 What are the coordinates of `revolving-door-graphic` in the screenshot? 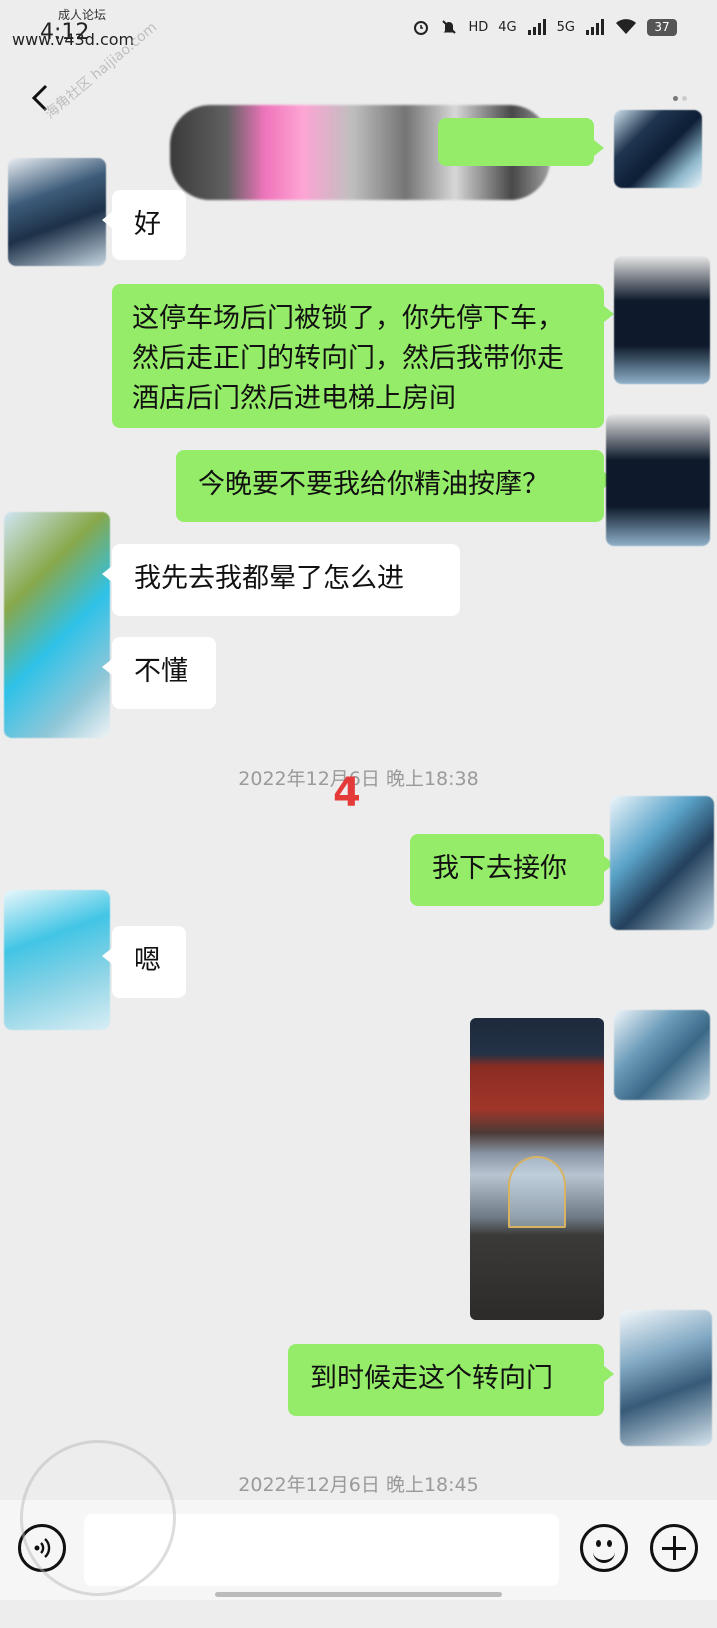 It's located at (537, 1192).